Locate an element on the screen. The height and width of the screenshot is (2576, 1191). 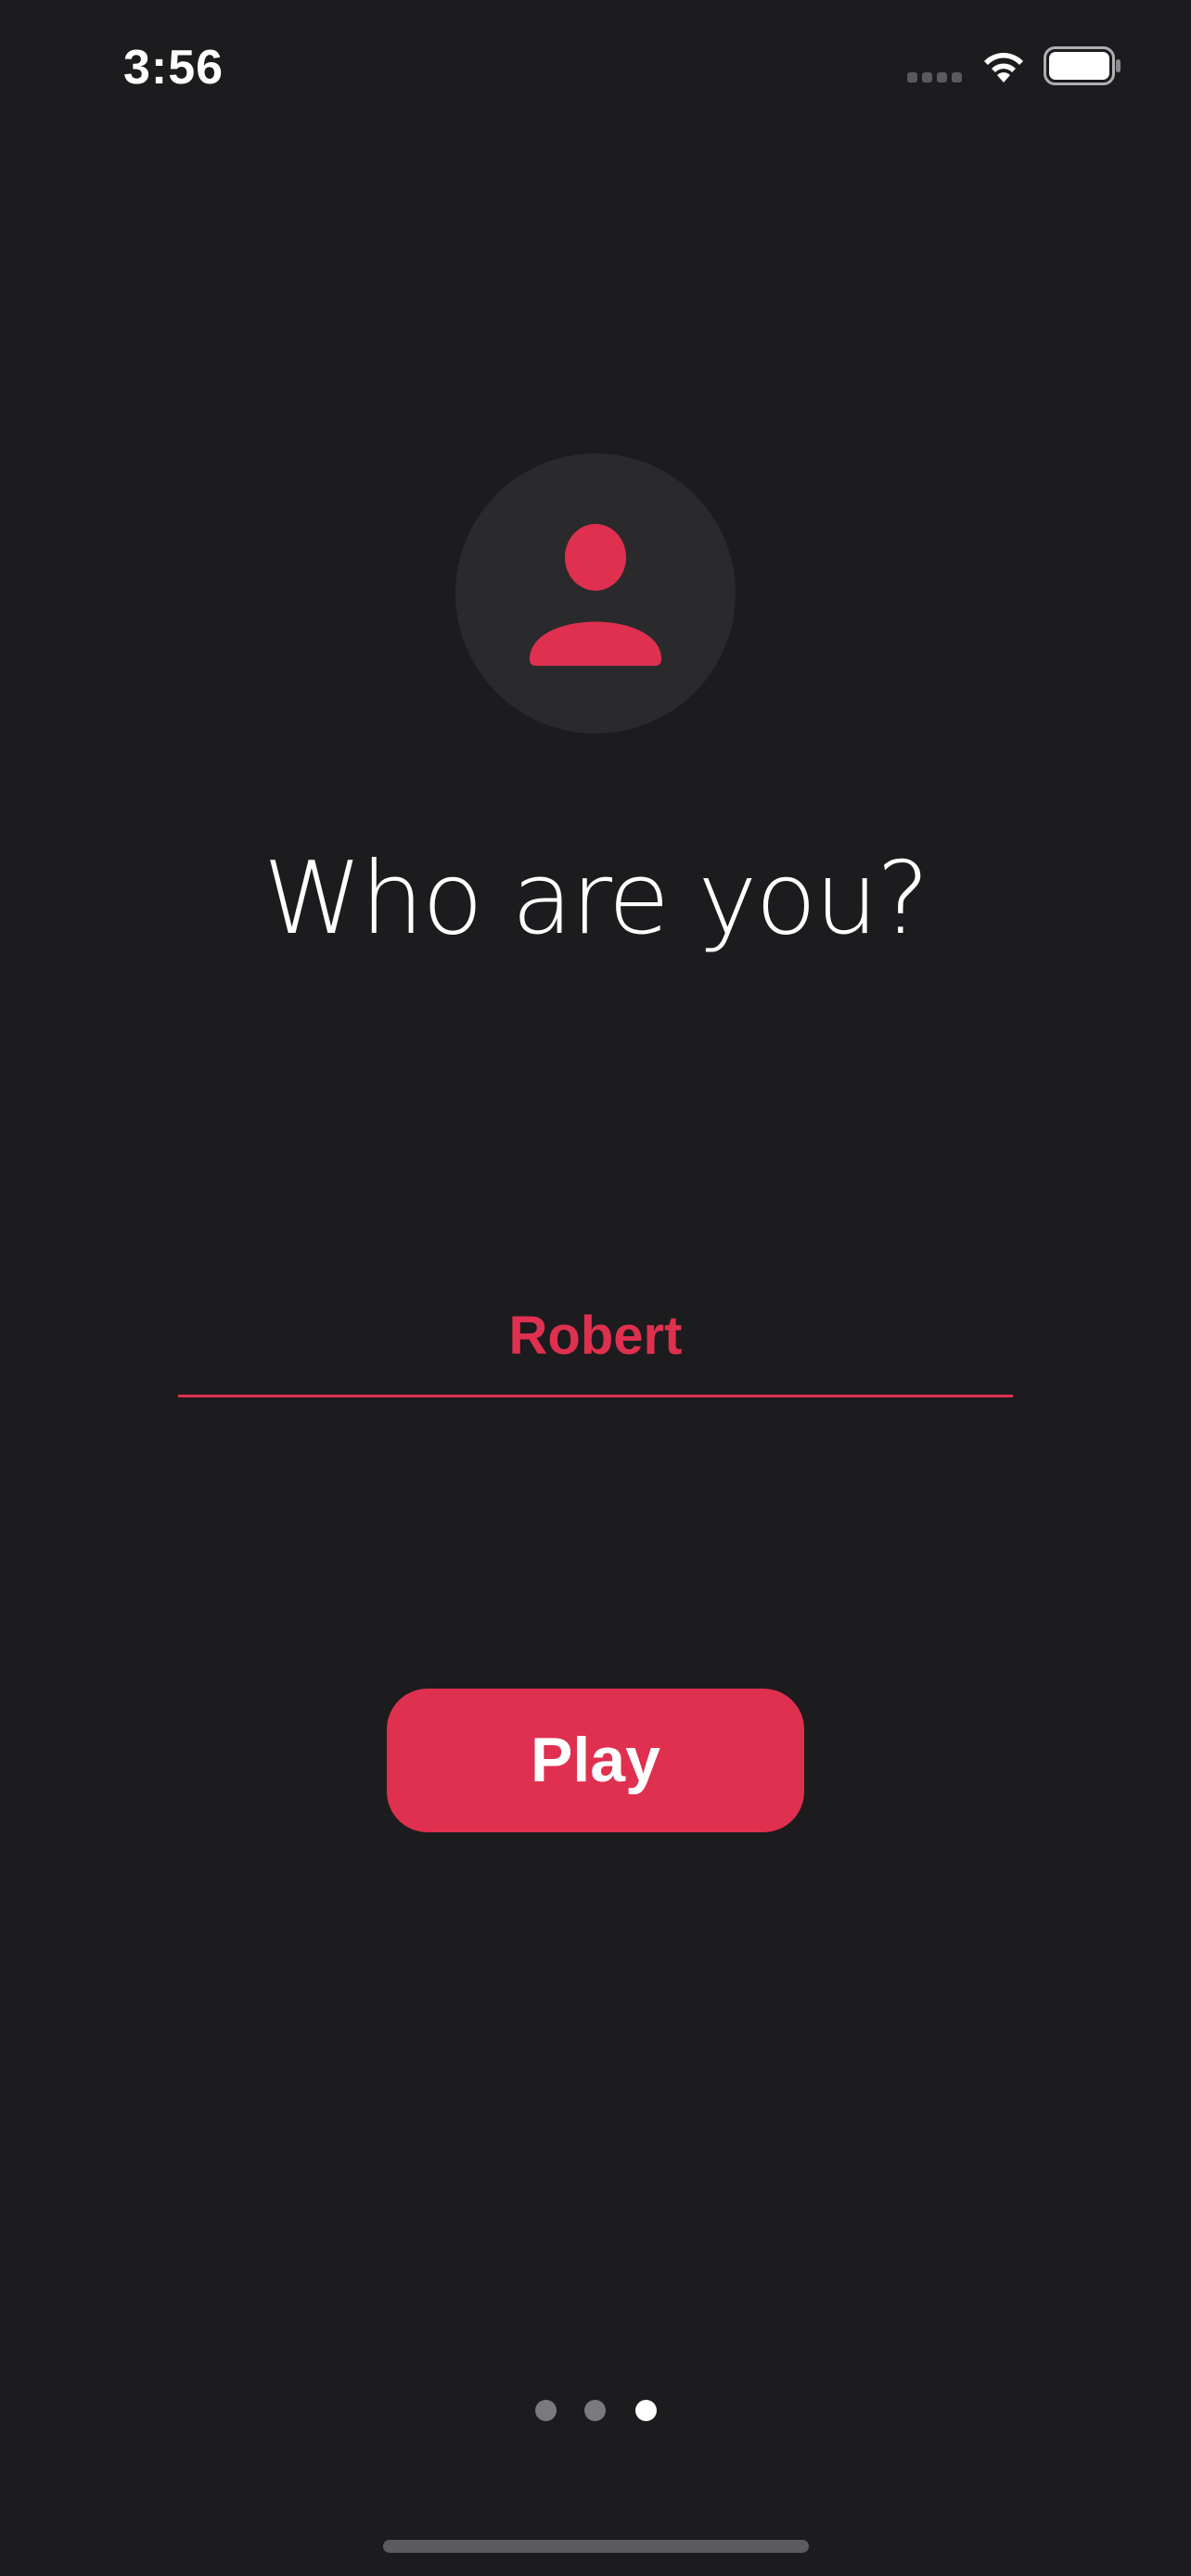
avatar is located at coordinates (595, 593).